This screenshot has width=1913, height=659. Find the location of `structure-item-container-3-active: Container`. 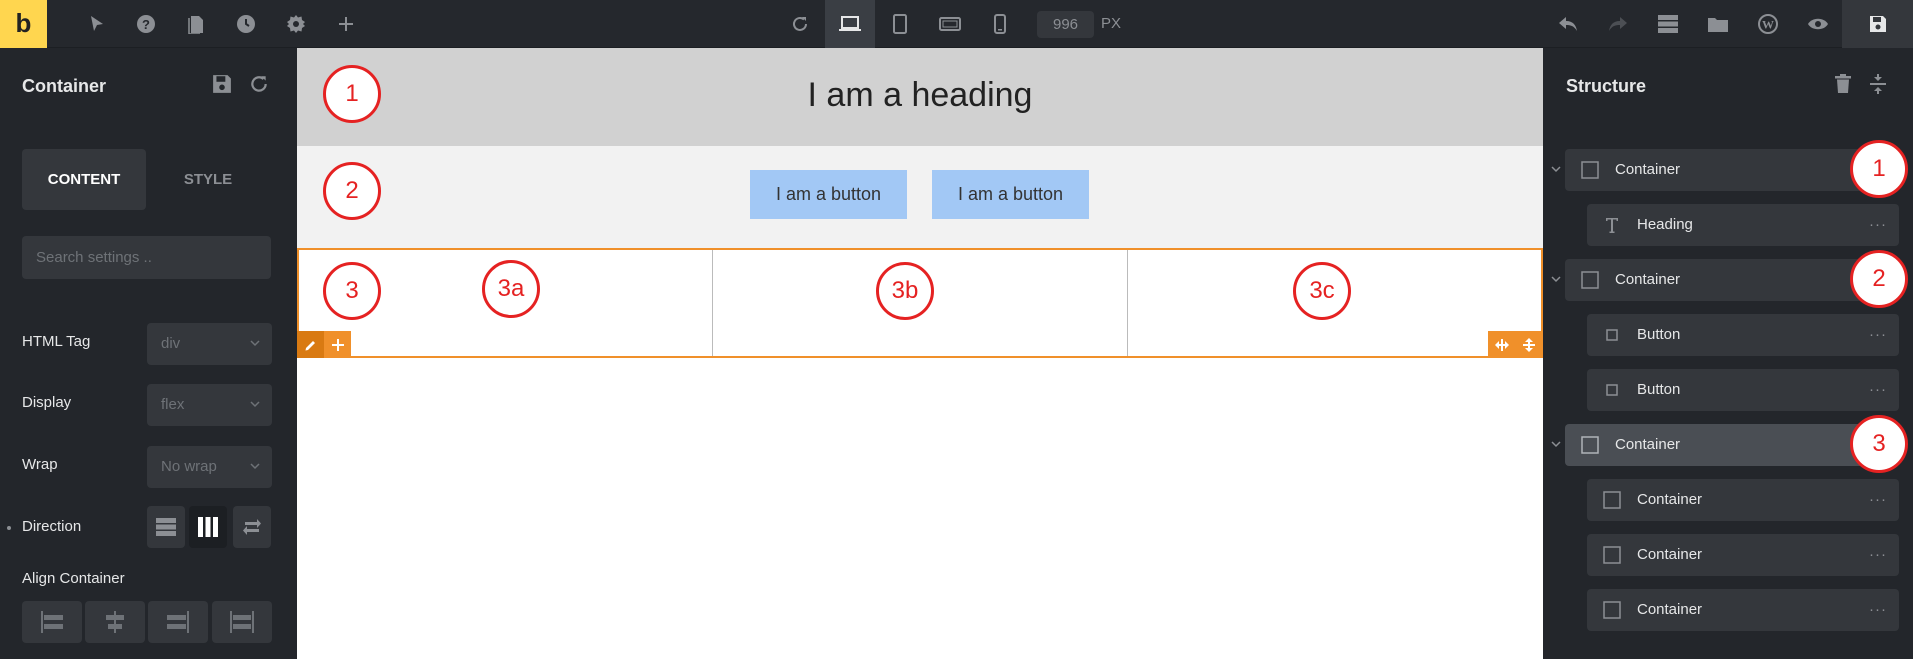

structure-item-container-3-active: Container is located at coordinates (1724, 445).